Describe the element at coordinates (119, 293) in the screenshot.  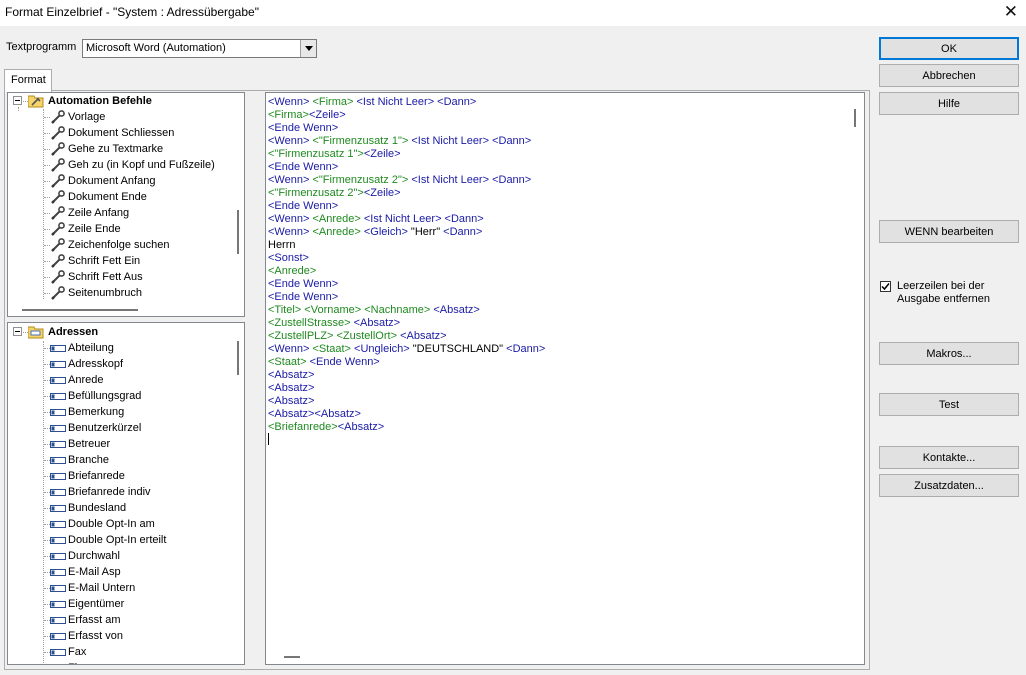
I see `commands-tree-item: Seitenumbruch` at that location.